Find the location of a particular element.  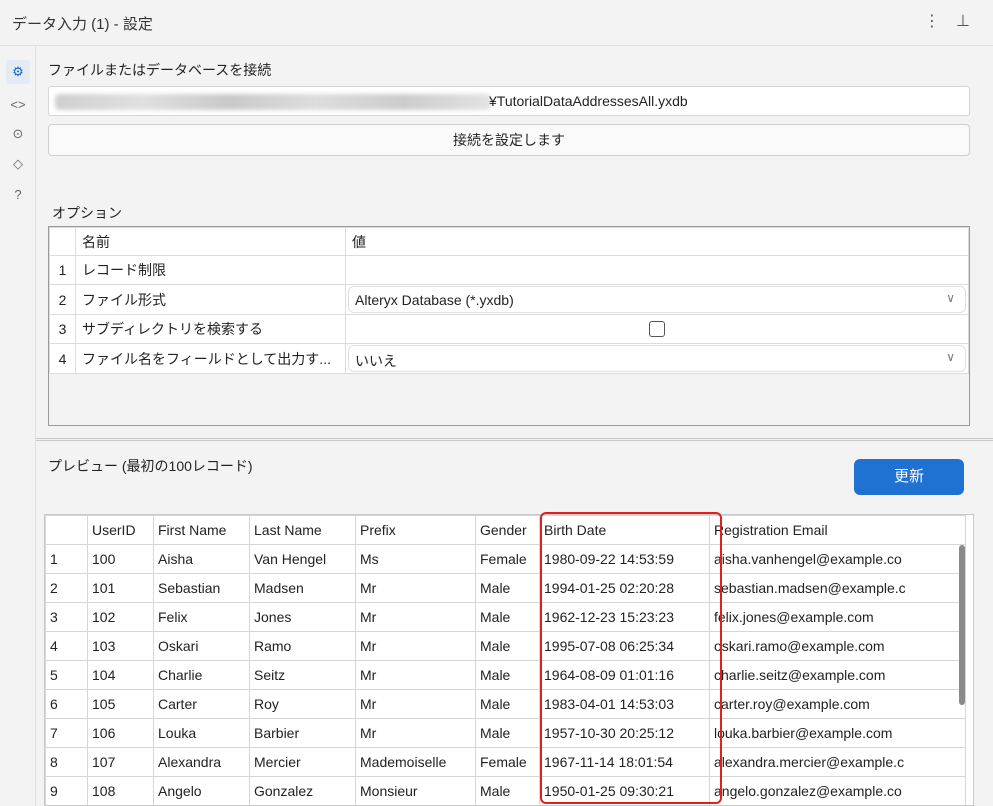

options-heading: オプション is located at coordinates (87, 213).